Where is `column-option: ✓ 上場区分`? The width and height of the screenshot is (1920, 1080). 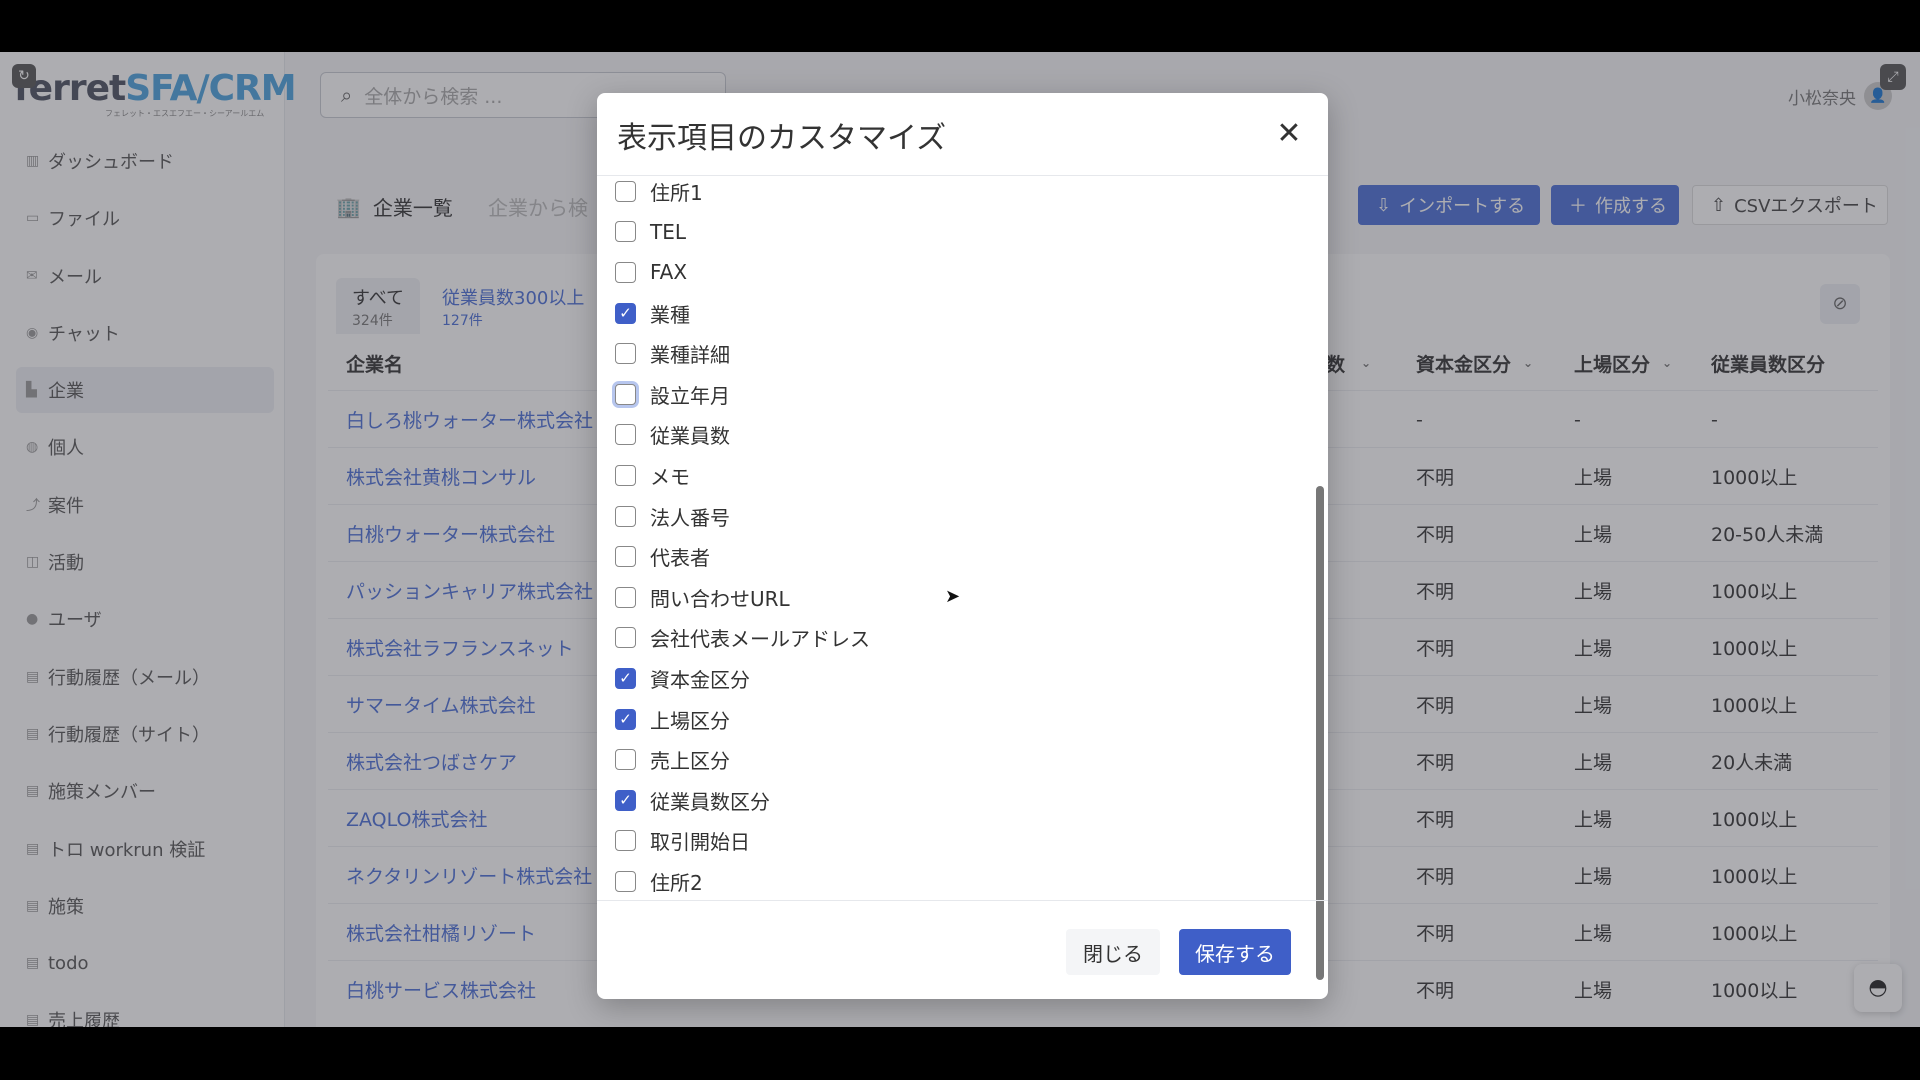 column-option: ✓ 上場区分 is located at coordinates (742, 719).